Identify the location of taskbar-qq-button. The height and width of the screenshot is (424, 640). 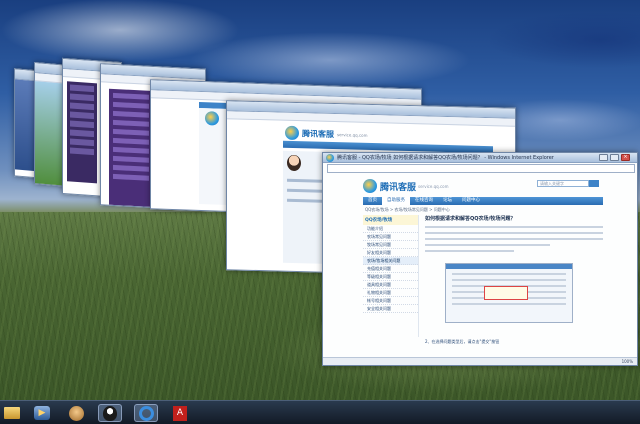
(110, 413).